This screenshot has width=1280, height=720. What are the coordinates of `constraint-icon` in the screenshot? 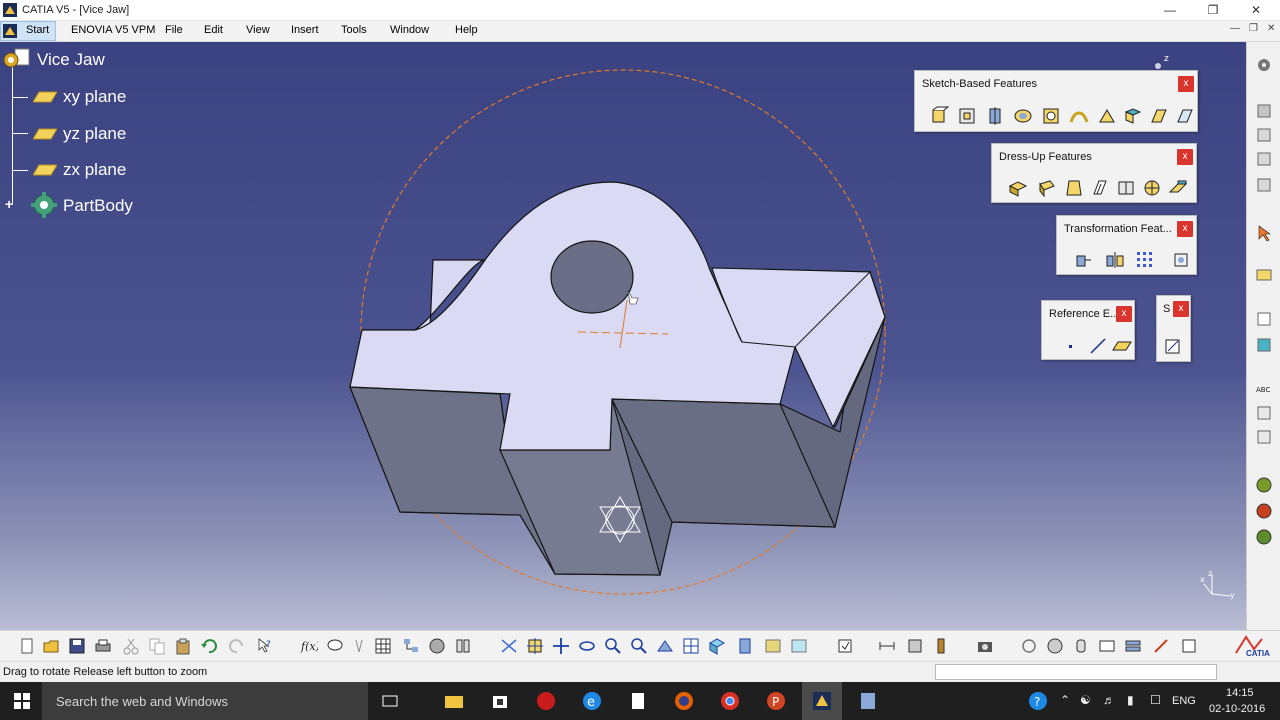 It's located at (1264, 413).